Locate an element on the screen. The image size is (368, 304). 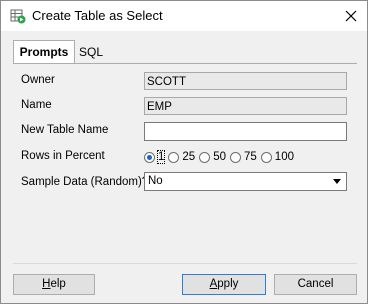
sample-data-select: No is located at coordinates (245, 181).